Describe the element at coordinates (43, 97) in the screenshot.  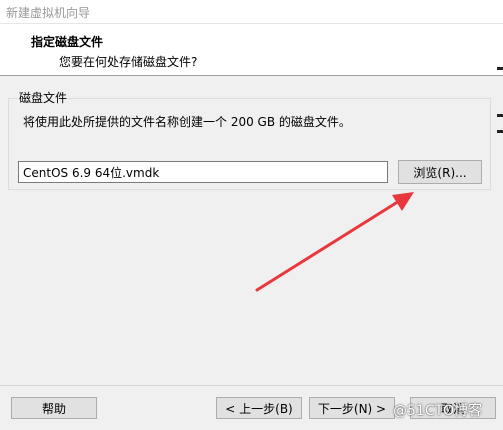
I see `disk-file-group-label: 磁盘文件` at that location.